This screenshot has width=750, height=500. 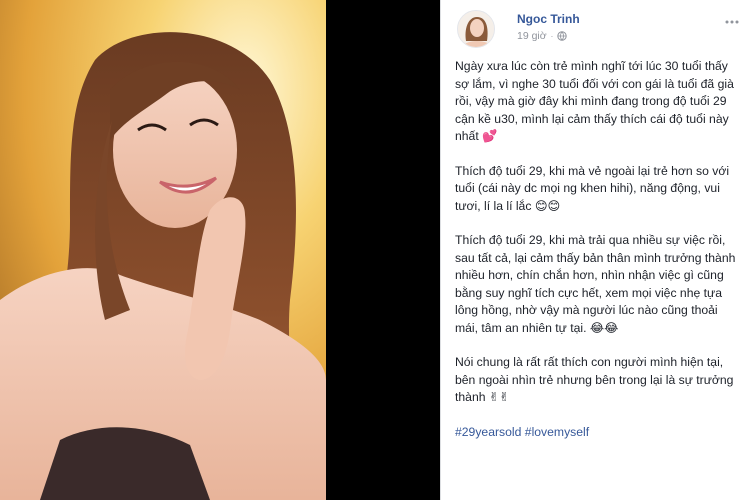 What do you see at coordinates (488, 432) in the screenshot?
I see `hashtag-link: #29yearsold` at bounding box center [488, 432].